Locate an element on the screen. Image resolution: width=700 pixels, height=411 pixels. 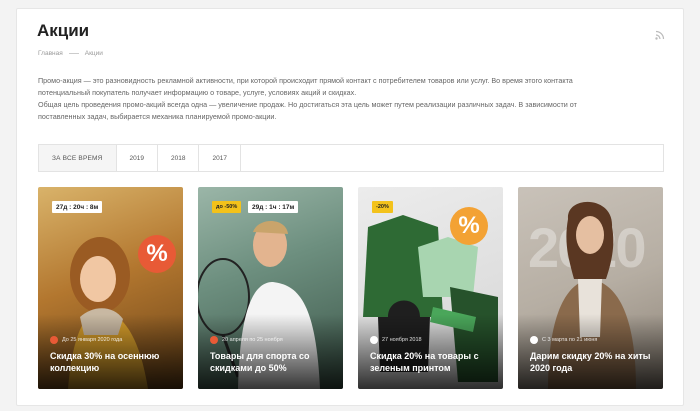
tab-2018: 2018 is located at coordinates (179, 158).